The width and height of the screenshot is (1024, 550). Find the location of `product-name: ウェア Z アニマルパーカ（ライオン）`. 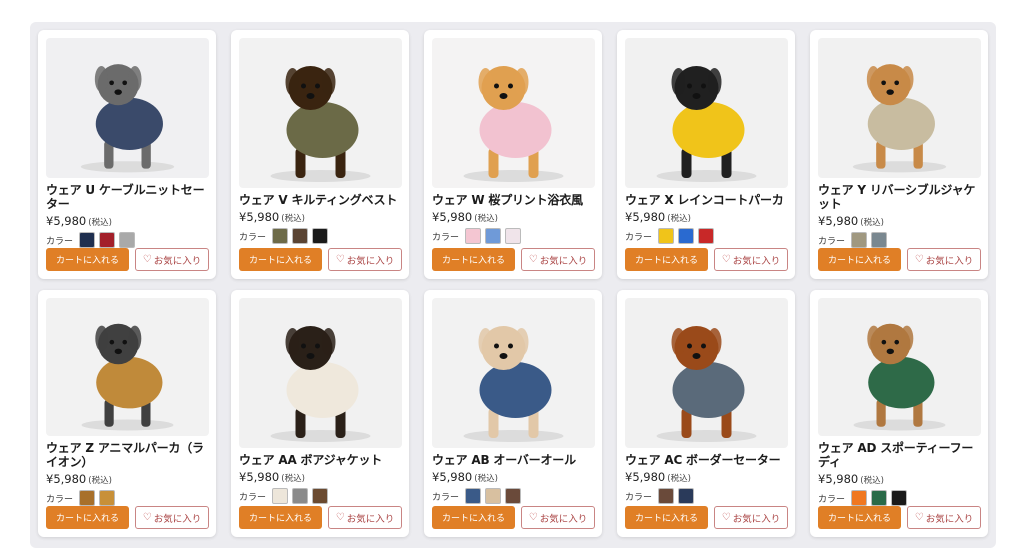

product-name: ウェア Z アニマルパーカ（ライオン） is located at coordinates (127, 455).